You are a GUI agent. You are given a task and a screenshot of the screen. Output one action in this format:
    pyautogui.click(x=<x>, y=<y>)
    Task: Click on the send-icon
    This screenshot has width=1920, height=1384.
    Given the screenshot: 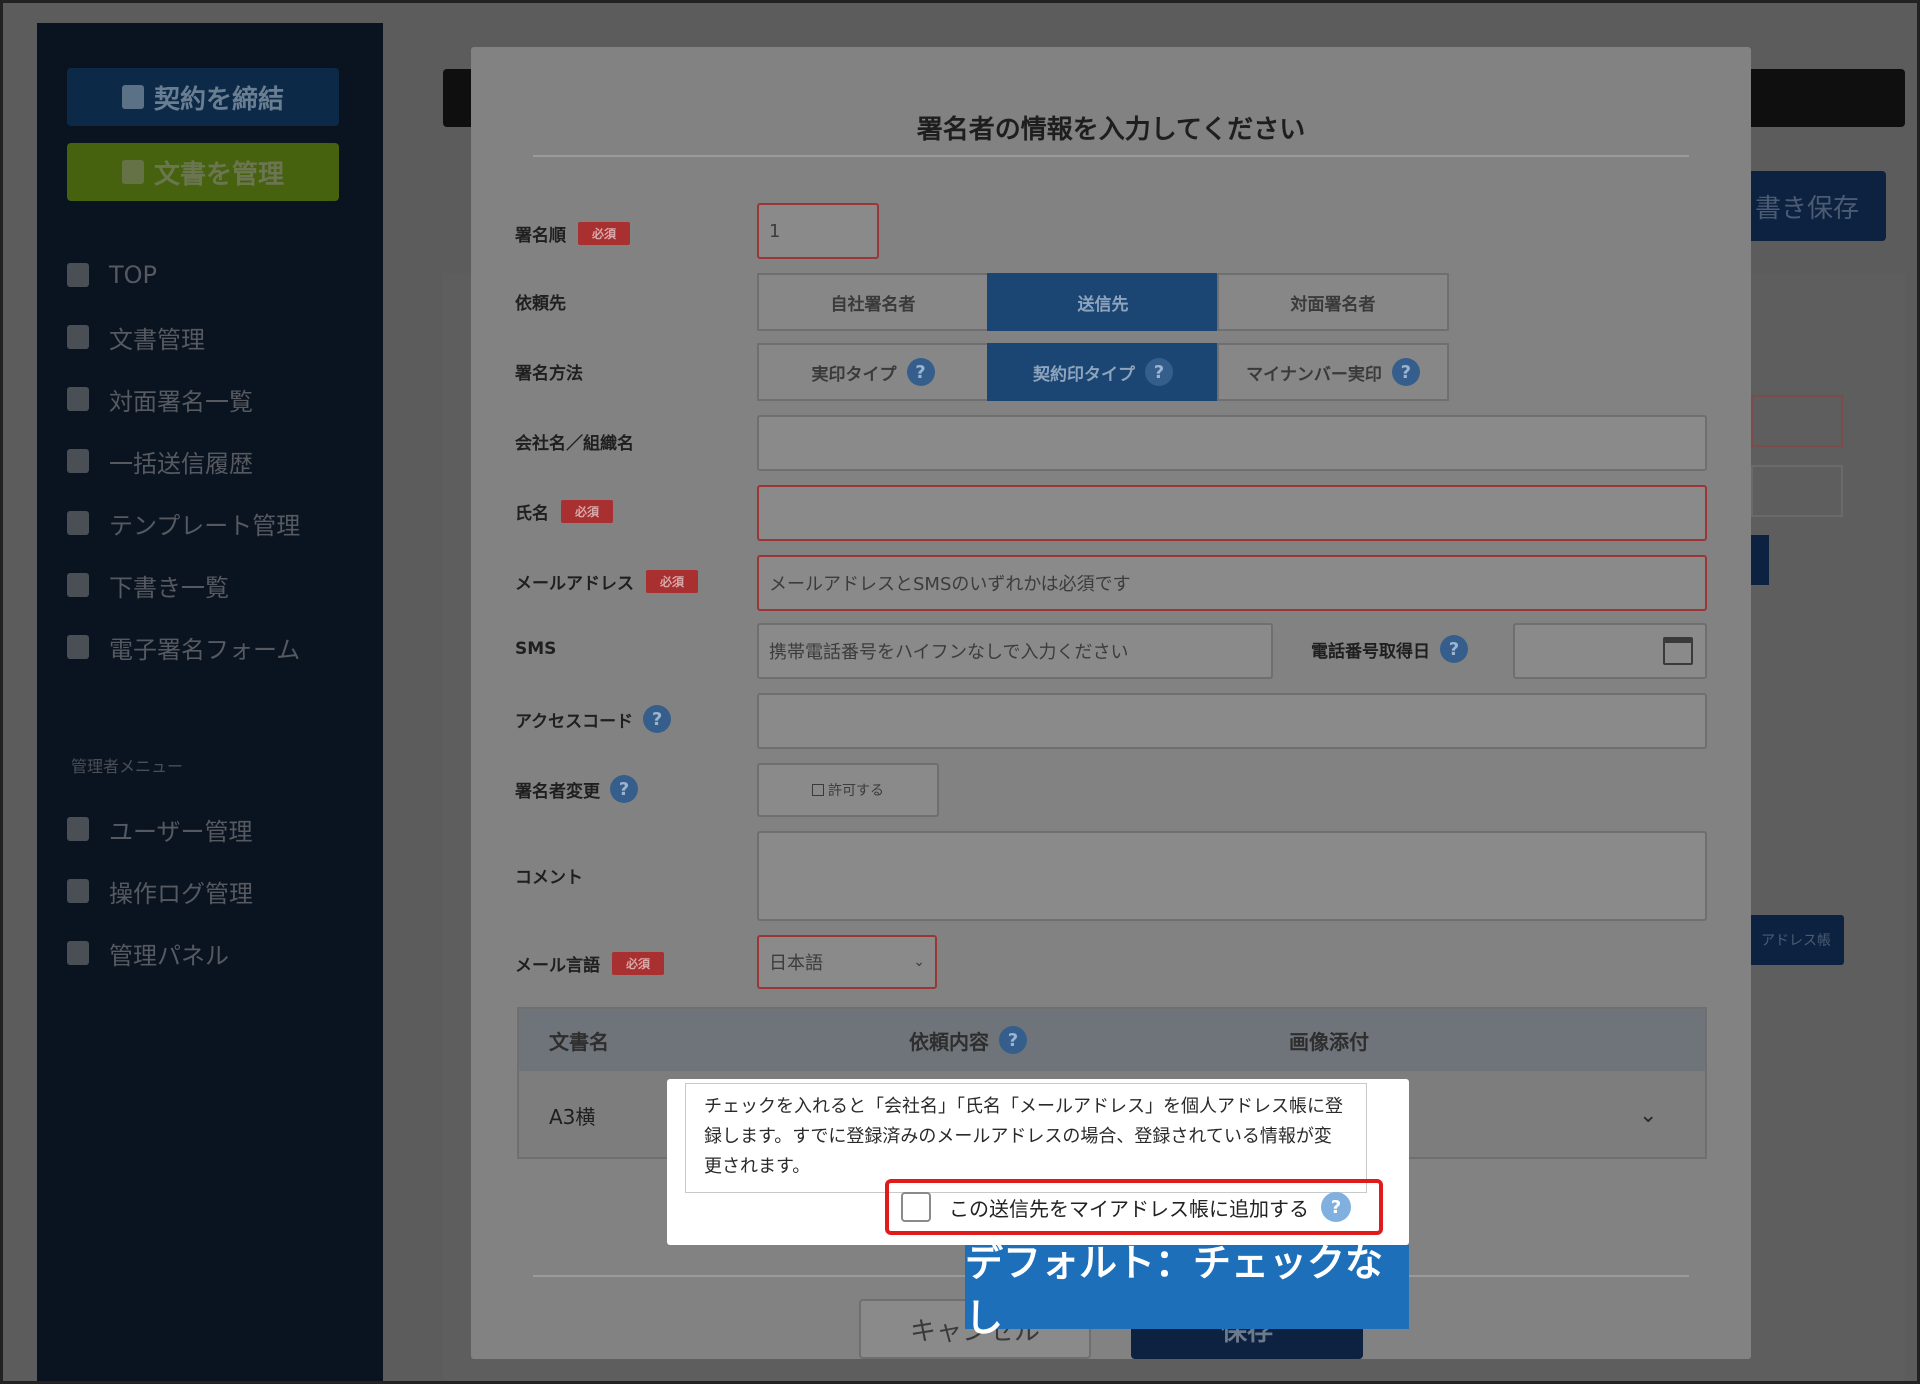 What is the action you would take?
    pyautogui.click(x=78, y=461)
    